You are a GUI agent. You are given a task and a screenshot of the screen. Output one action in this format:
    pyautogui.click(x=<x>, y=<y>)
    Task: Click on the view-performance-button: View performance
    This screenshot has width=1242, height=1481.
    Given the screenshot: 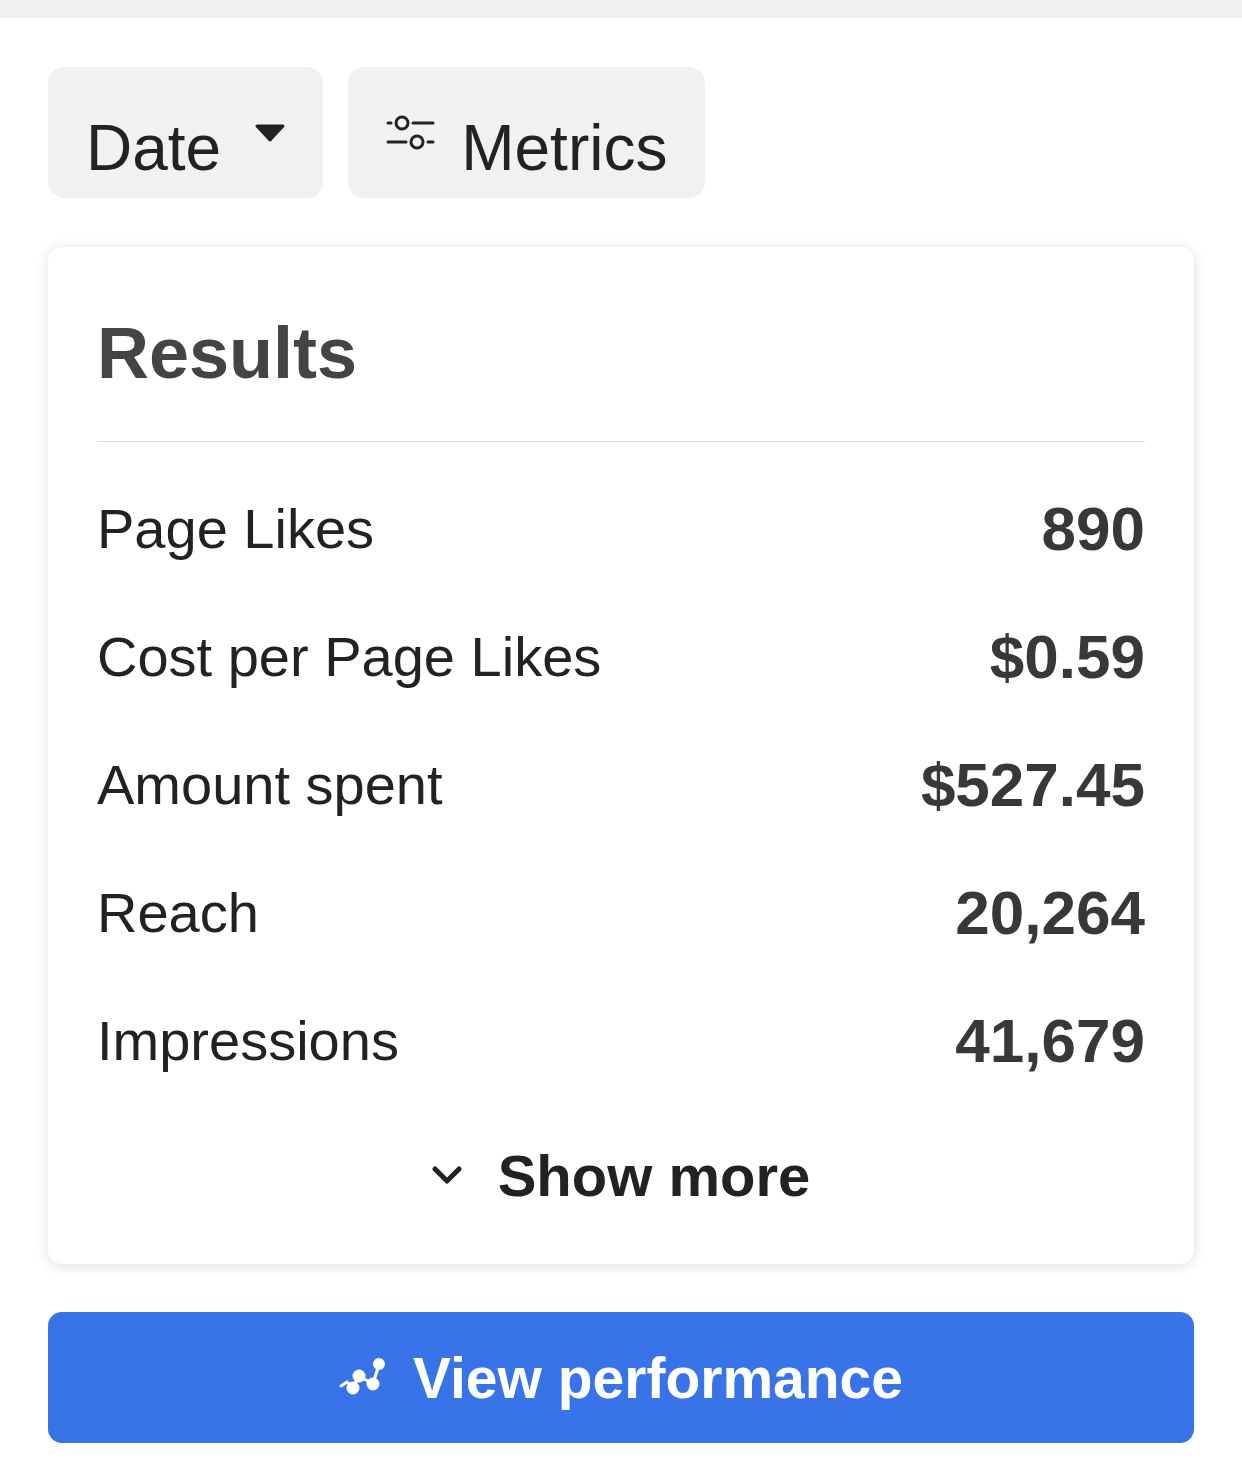 What is the action you would take?
    pyautogui.click(x=621, y=1377)
    